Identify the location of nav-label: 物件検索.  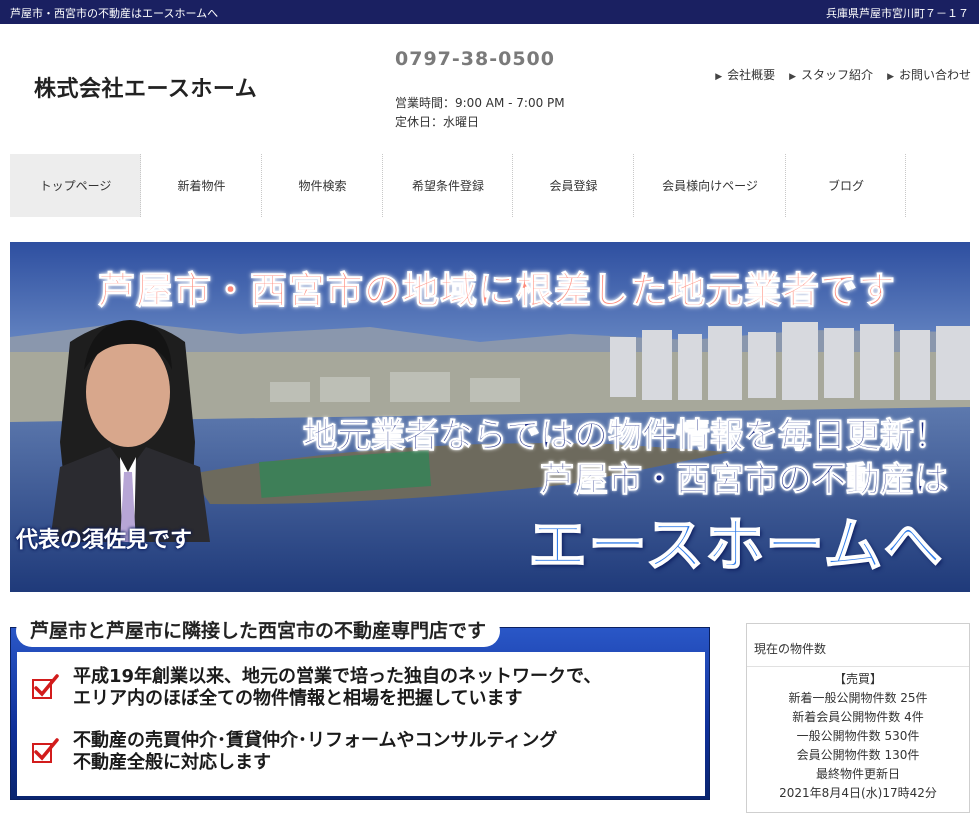
(322, 186).